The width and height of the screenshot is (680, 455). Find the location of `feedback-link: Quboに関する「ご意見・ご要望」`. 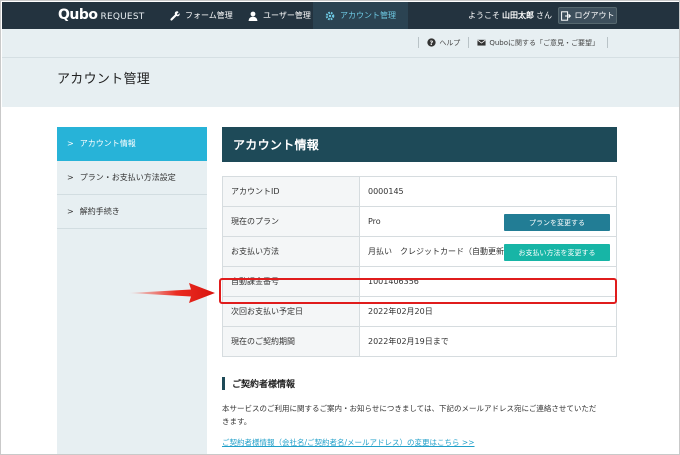

feedback-link: Quboに関する「ご意見・ご要望」 is located at coordinates (538, 43).